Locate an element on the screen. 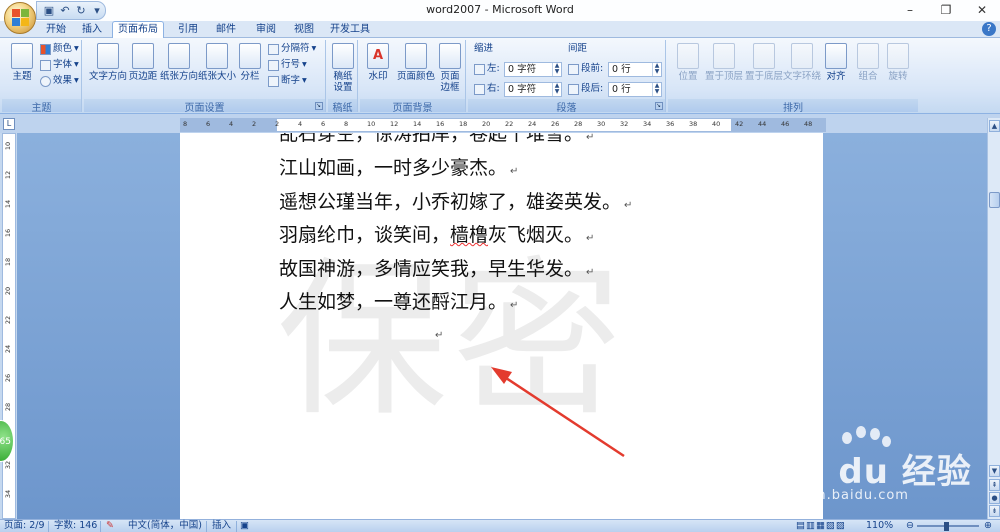  scroll-down-button: ▼ is located at coordinates (994, 471).